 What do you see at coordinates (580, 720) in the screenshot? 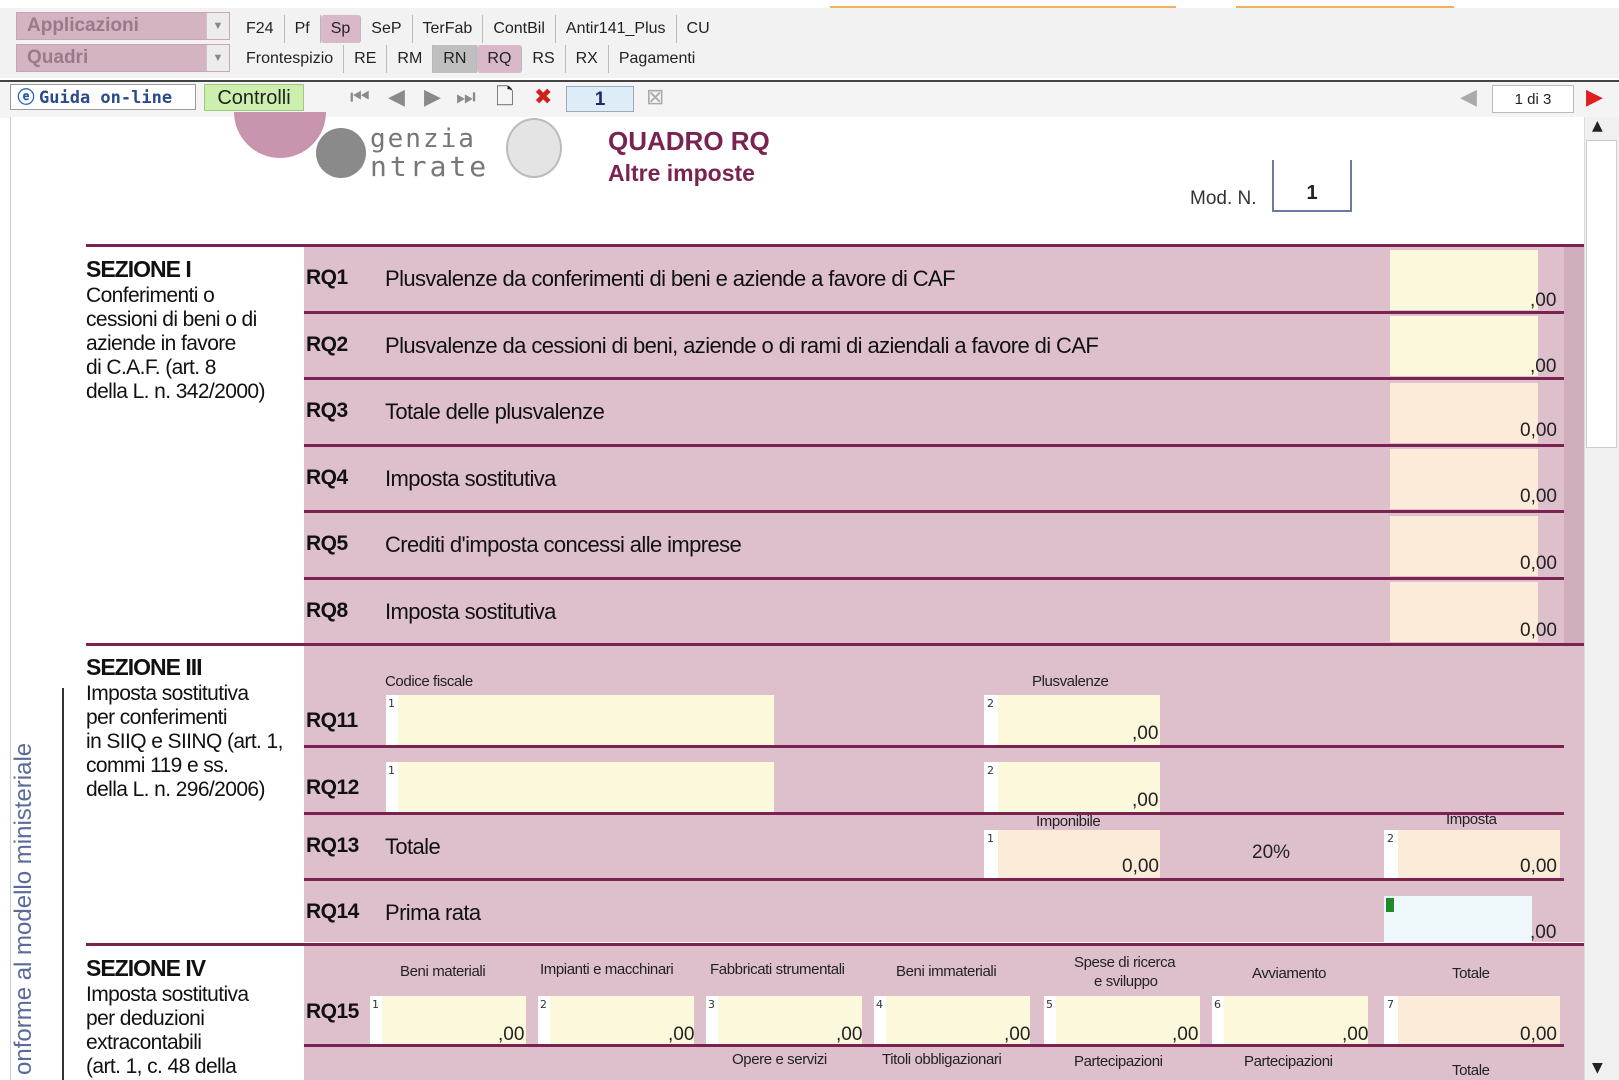
I see `rq11-codice-field` at bounding box center [580, 720].